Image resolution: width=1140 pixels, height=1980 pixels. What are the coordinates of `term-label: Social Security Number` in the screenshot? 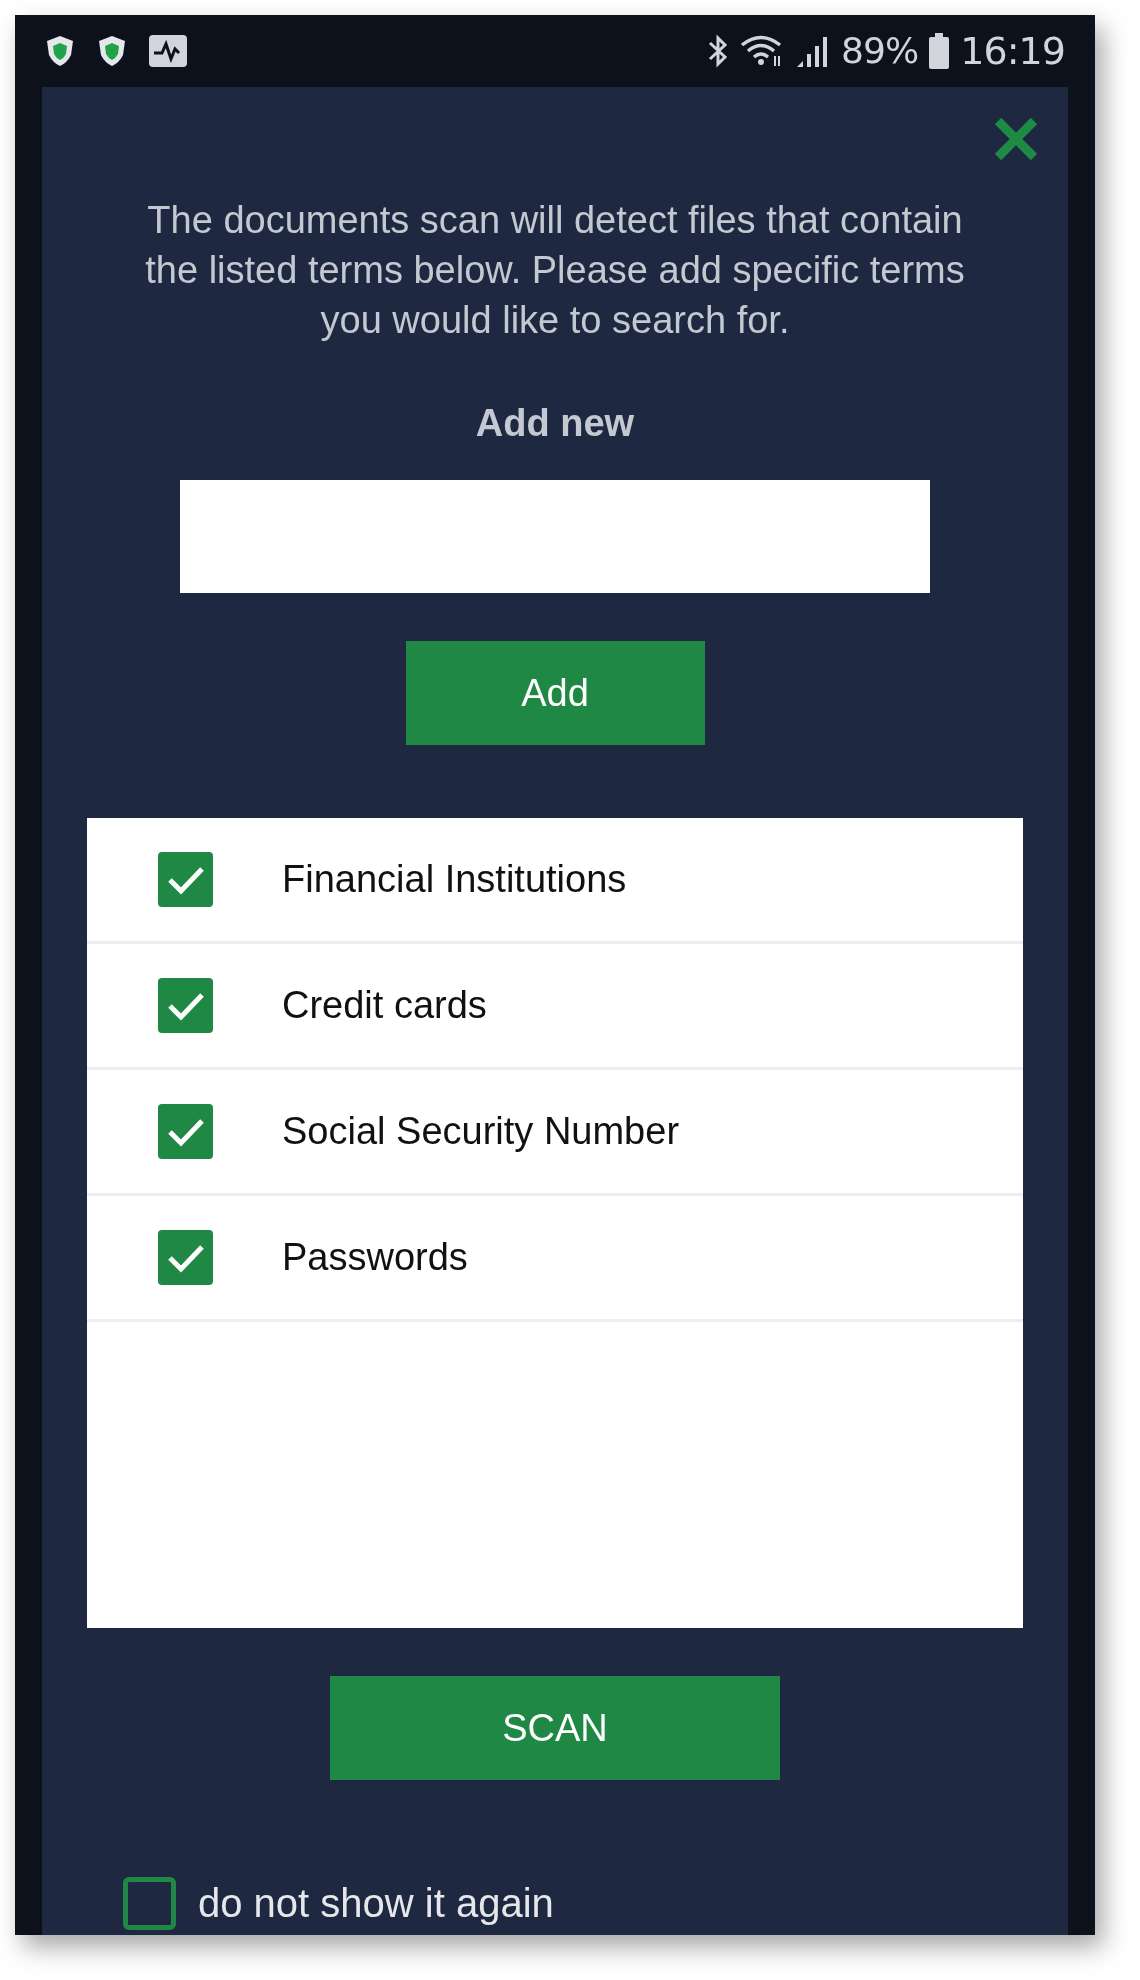 It's located at (481, 1131).